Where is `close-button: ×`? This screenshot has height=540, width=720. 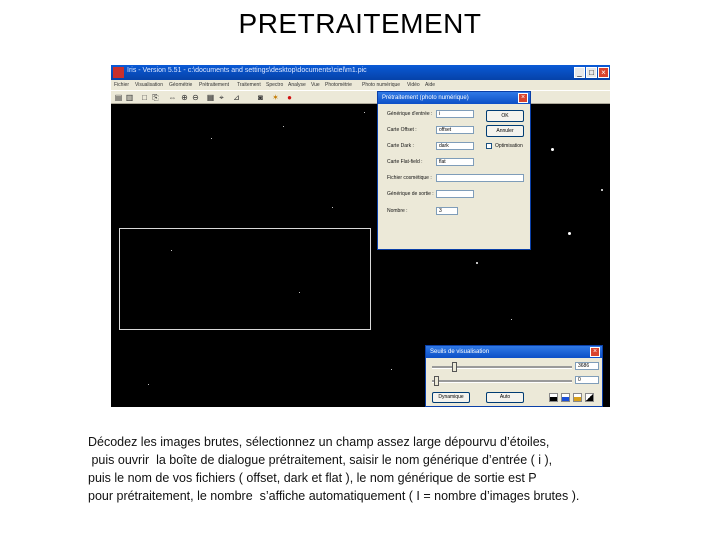
close-button: × is located at coordinates (603, 72).